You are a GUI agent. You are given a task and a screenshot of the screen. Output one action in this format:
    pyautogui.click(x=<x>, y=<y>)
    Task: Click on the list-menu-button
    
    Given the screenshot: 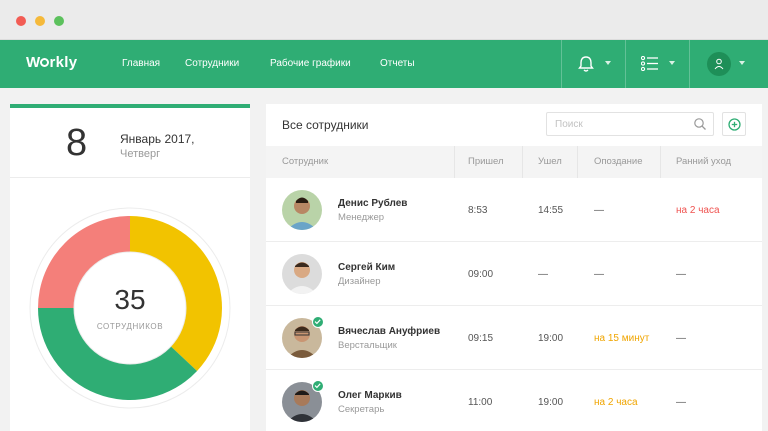 What is the action you would take?
    pyautogui.click(x=657, y=64)
    